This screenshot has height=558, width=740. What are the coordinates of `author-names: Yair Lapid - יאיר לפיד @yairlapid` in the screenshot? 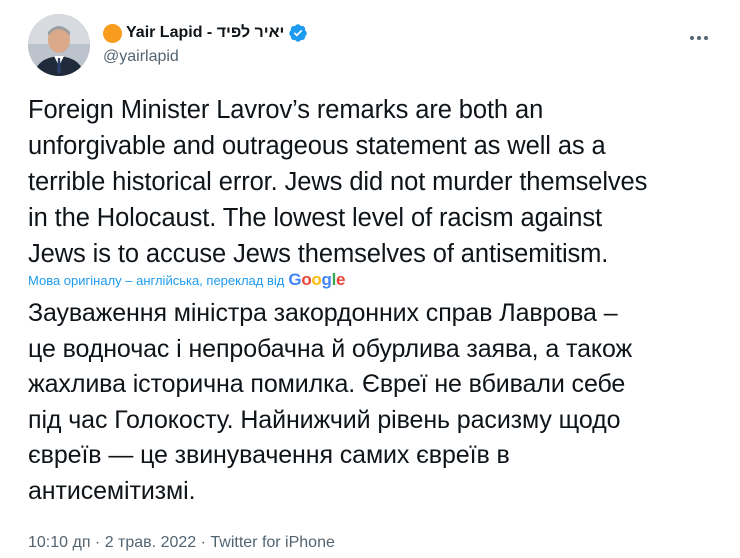 It's located at (205, 44).